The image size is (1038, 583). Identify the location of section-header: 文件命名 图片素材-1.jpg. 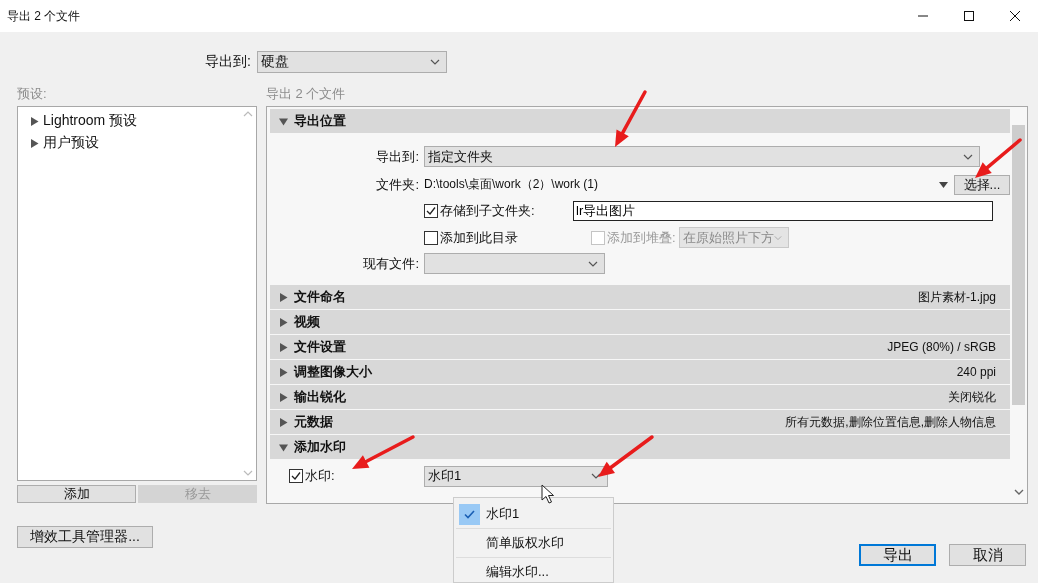
(640, 297).